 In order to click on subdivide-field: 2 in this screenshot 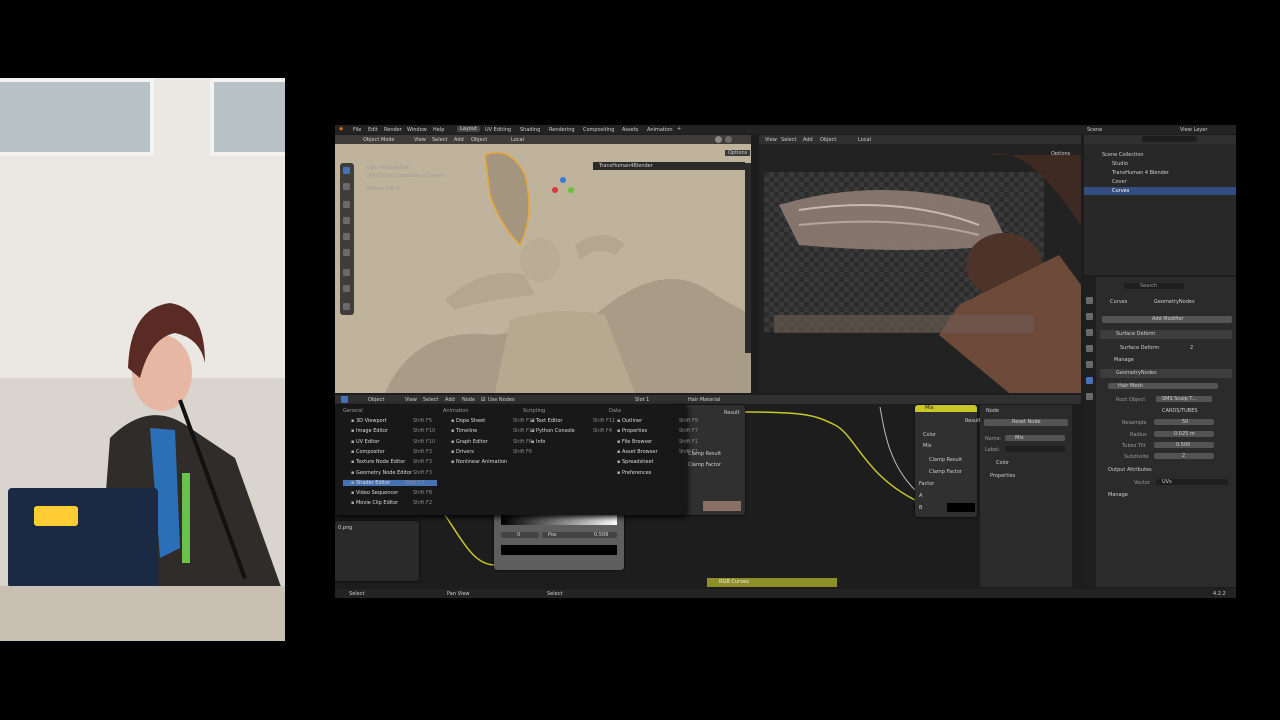, I will do `click(1184, 456)`.